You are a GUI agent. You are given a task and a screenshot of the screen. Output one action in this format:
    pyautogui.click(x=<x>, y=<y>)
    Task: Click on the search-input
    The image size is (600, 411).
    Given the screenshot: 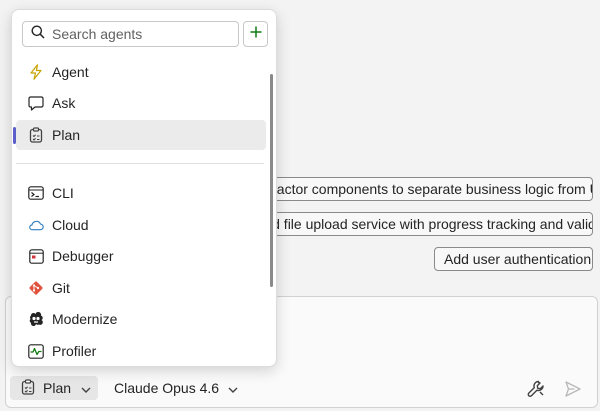 What is the action you would take?
    pyautogui.click(x=137, y=34)
    